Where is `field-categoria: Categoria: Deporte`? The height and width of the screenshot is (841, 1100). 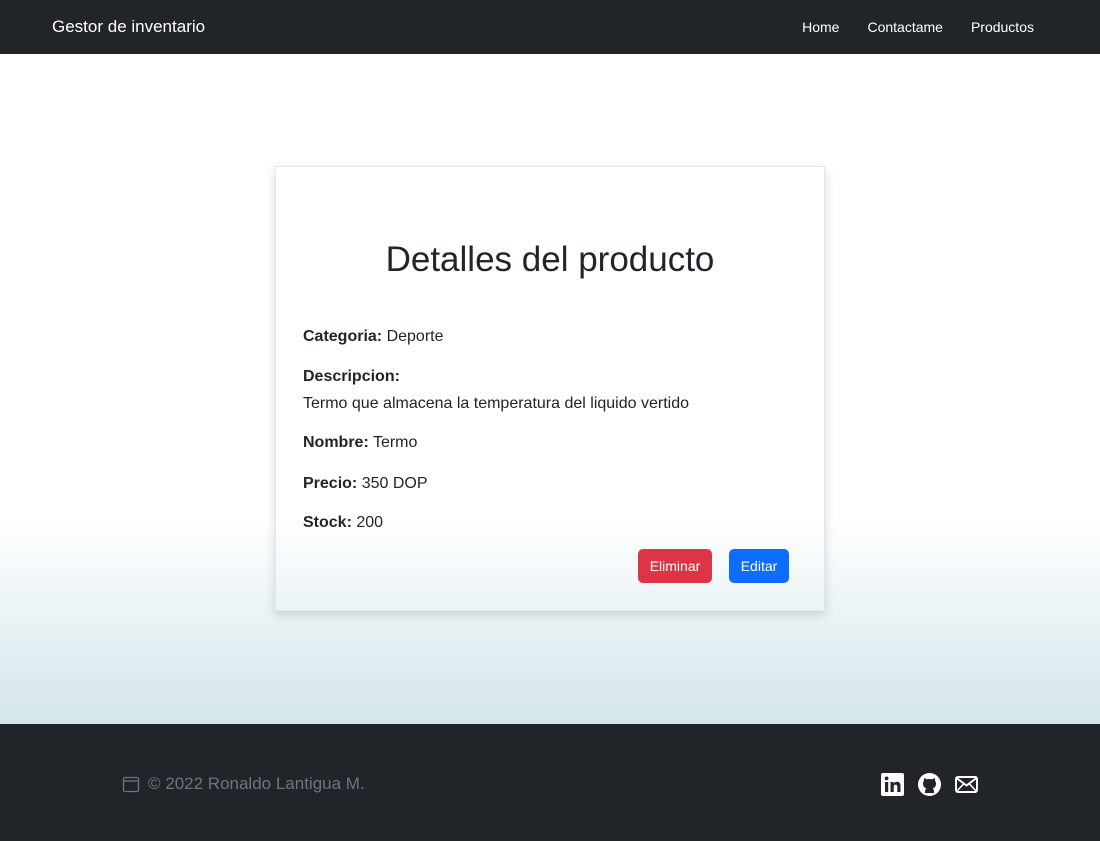
field-categoria: Categoria: Deporte is located at coordinates (373, 337).